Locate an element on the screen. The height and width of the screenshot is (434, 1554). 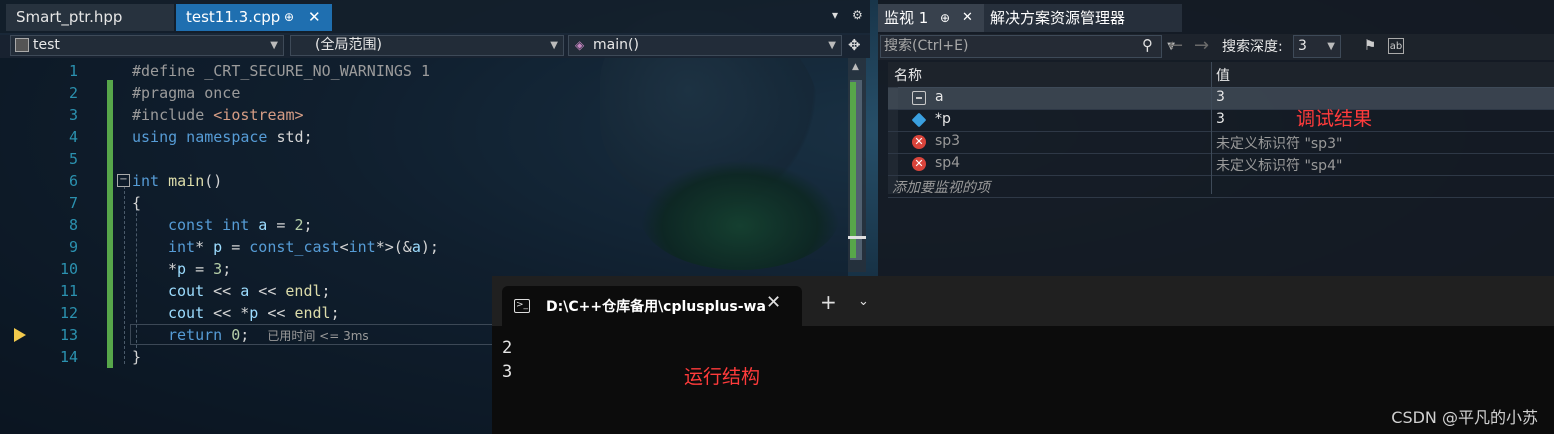
watch-tab-bar: 监视 1 ⊕ ✕ 解决方案资源管理器 is located at coordinates (1216, 18).